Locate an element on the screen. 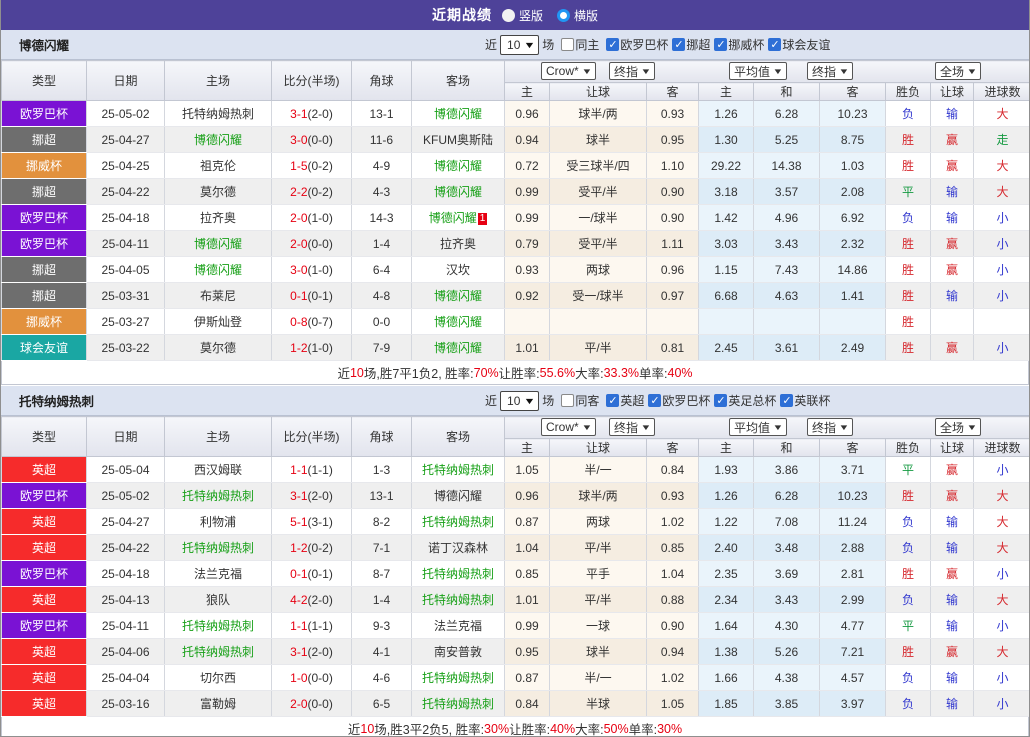 This screenshot has height=737, width=1030. radio-icon-selected is located at coordinates (563, 15).